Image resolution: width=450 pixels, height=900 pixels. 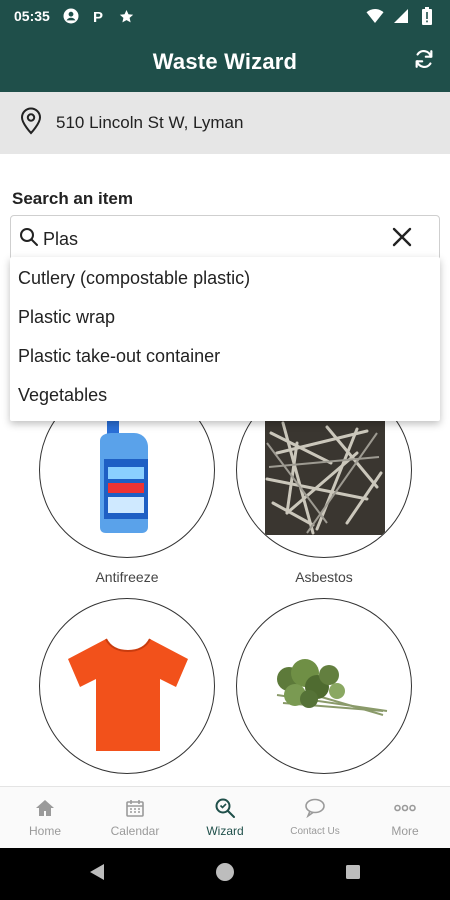 I want to click on nav-label: Calendar, so click(x=135, y=831).